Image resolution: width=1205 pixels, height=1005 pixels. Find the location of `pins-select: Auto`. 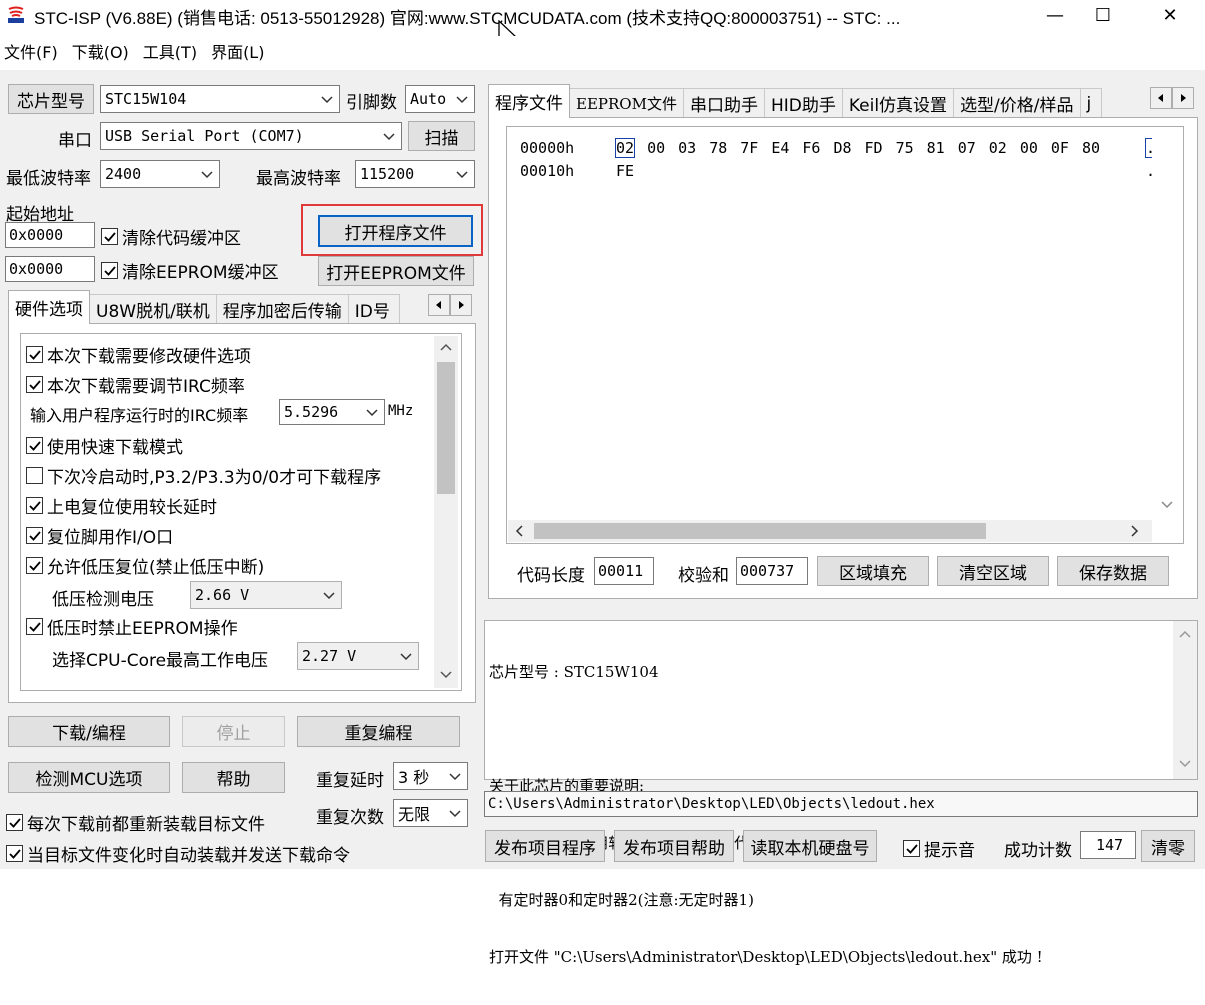

pins-select: Auto is located at coordinates (440, 99).